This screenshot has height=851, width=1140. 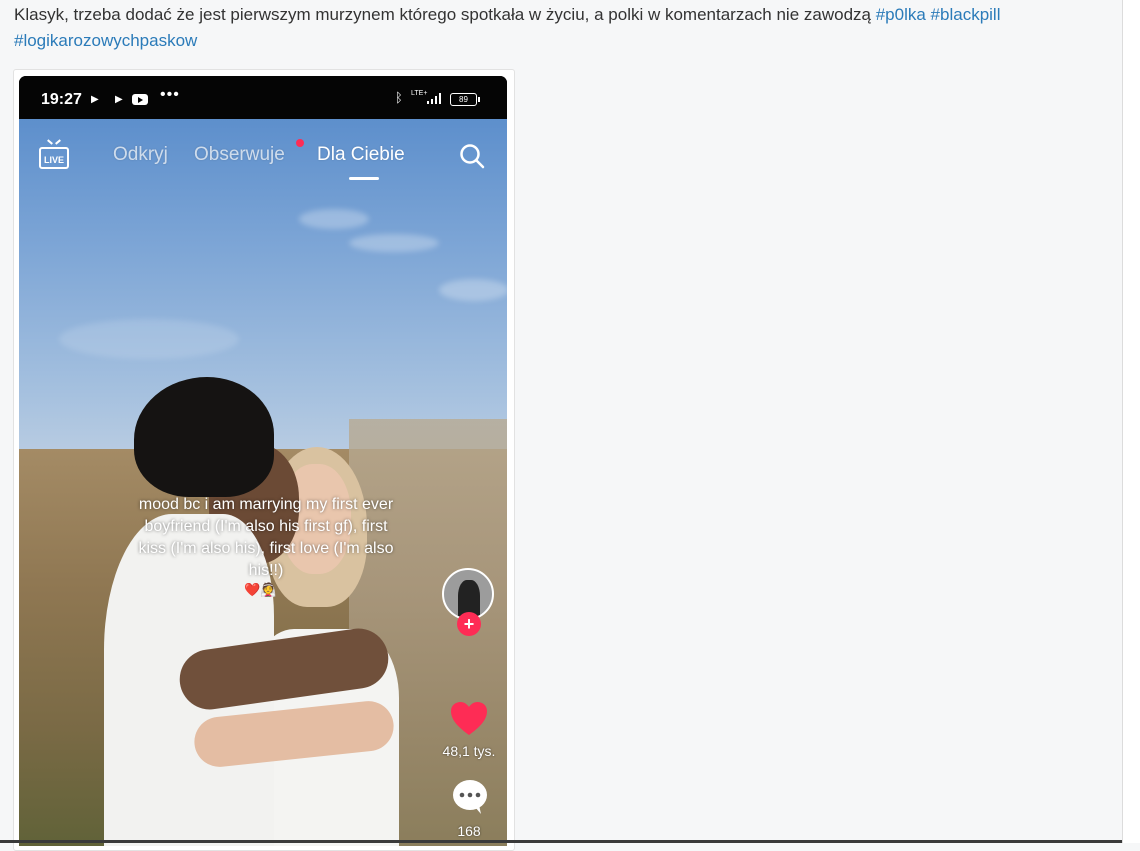 What do you see at coordinates (266, 570) in the screenshot?
I see `caption-line: his!!)` at bounding box center [266, 570].